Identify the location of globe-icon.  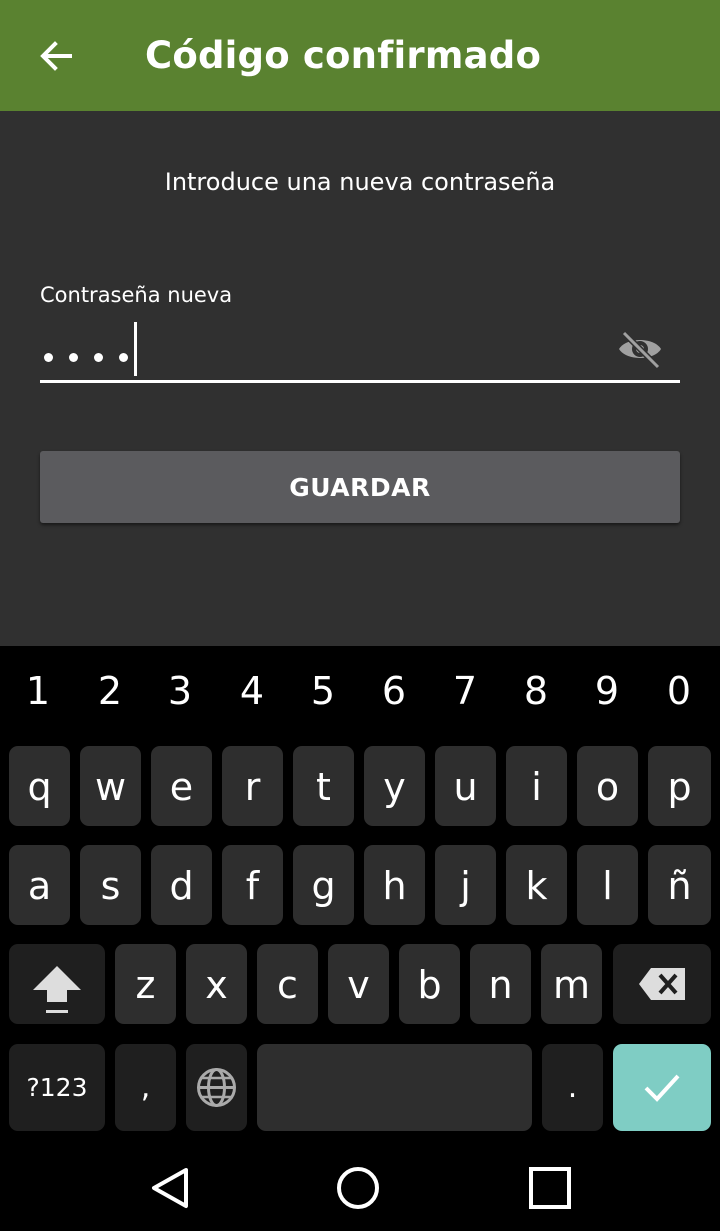
(216, 1087).